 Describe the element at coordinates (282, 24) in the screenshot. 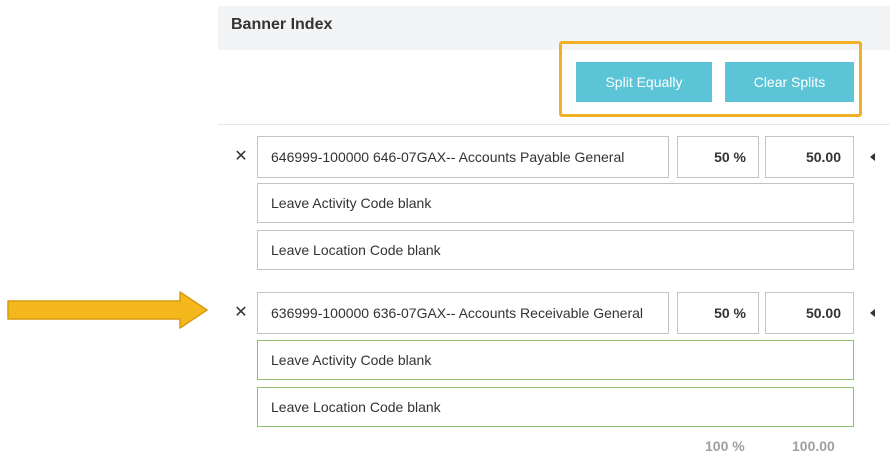

I see `panel-title: Banner Index` at that location.